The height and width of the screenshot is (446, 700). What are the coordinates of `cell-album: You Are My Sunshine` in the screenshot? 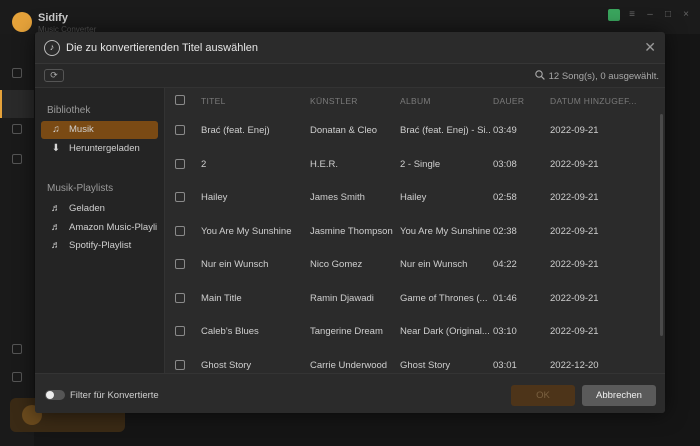 It's located at (445, 231).